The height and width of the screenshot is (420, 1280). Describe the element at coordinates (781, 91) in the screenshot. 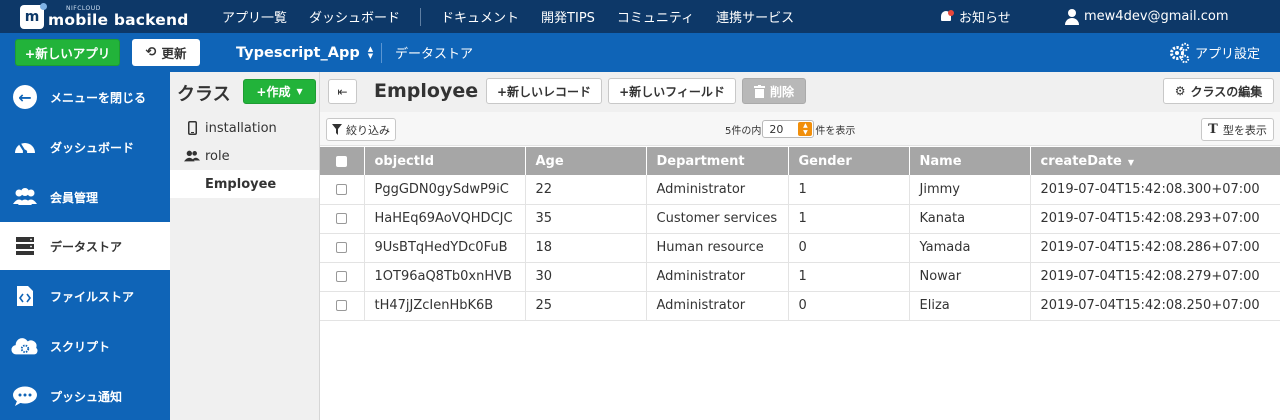

I see `delete-label: 削除` at that location.